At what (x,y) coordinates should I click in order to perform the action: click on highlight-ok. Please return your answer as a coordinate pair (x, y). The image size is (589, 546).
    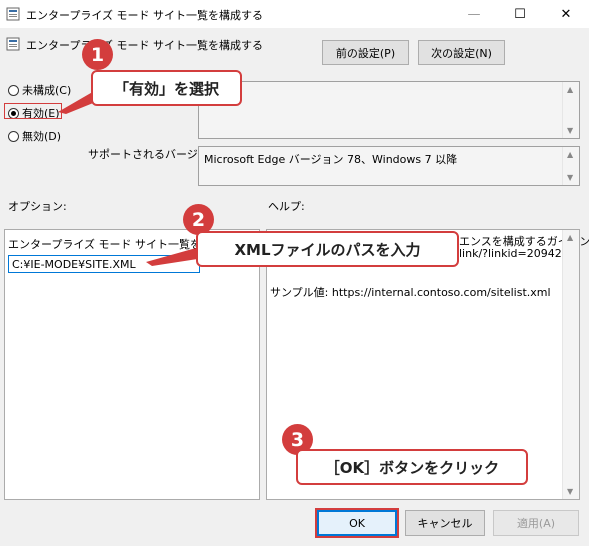
    Looking at the image, I should click on (357, 523).